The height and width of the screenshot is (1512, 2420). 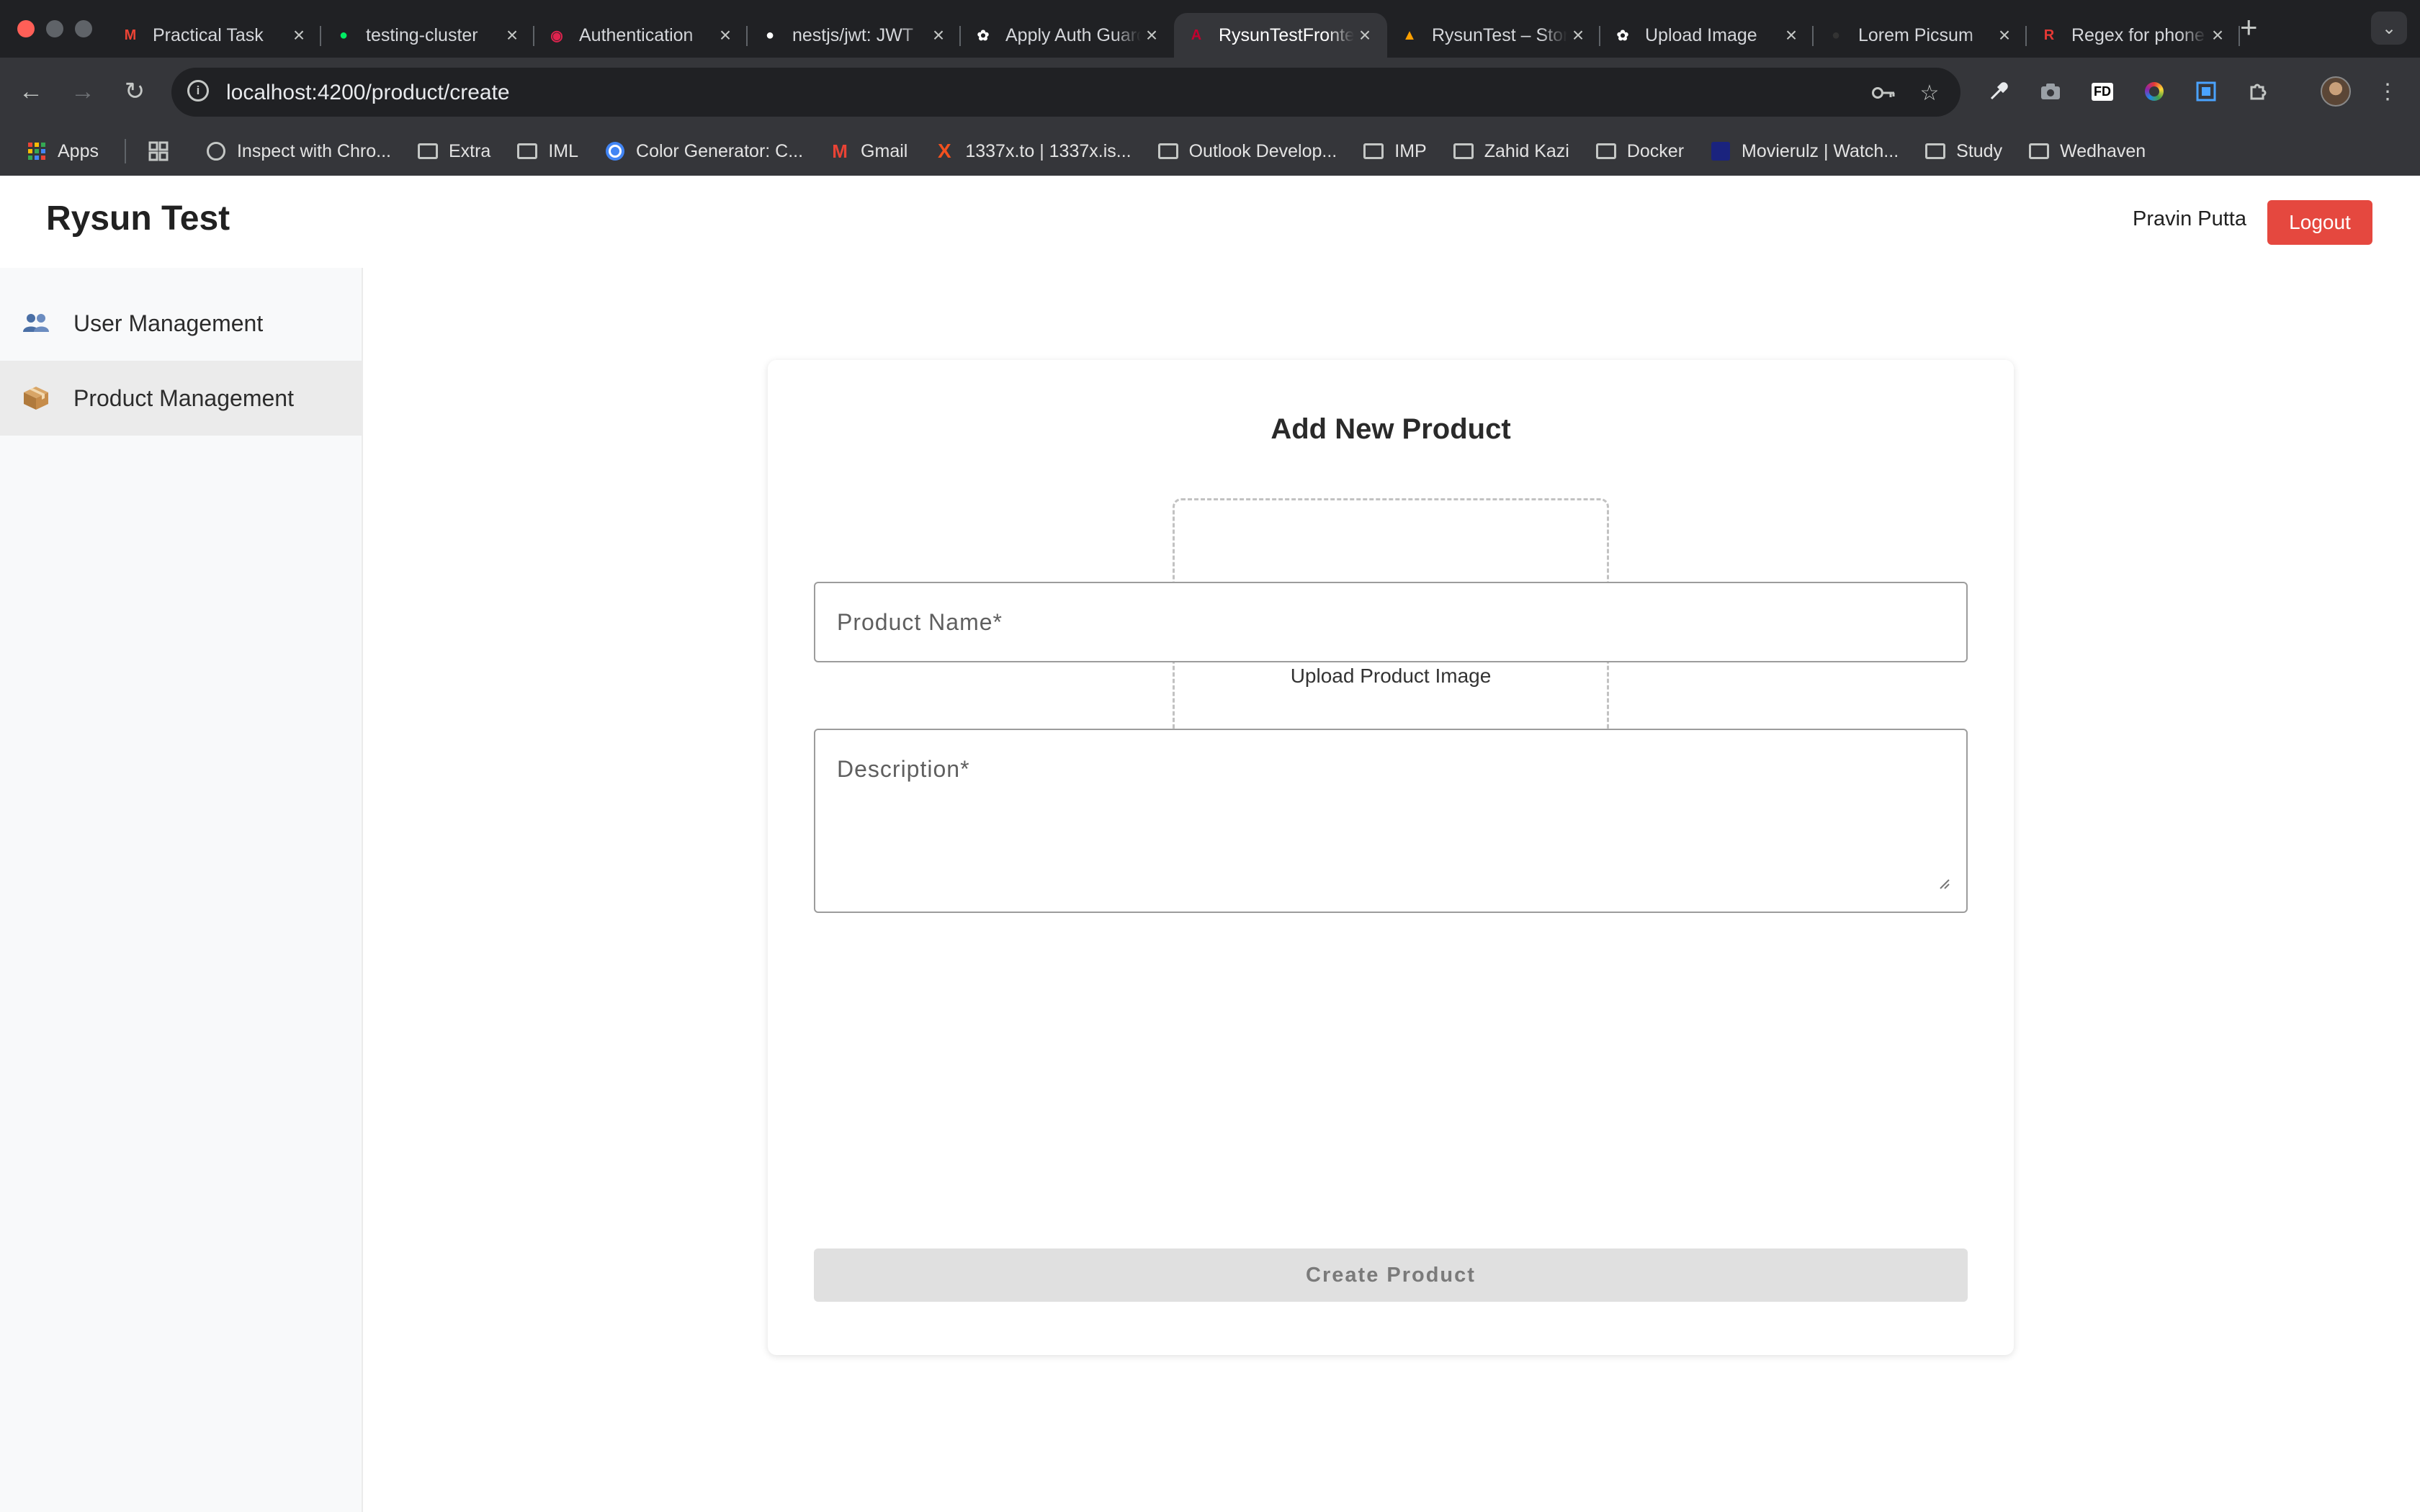 What do you see at coordinates (26, 28) in the screenshot?
I see `close-window-button` at bounding box center [26, 28].